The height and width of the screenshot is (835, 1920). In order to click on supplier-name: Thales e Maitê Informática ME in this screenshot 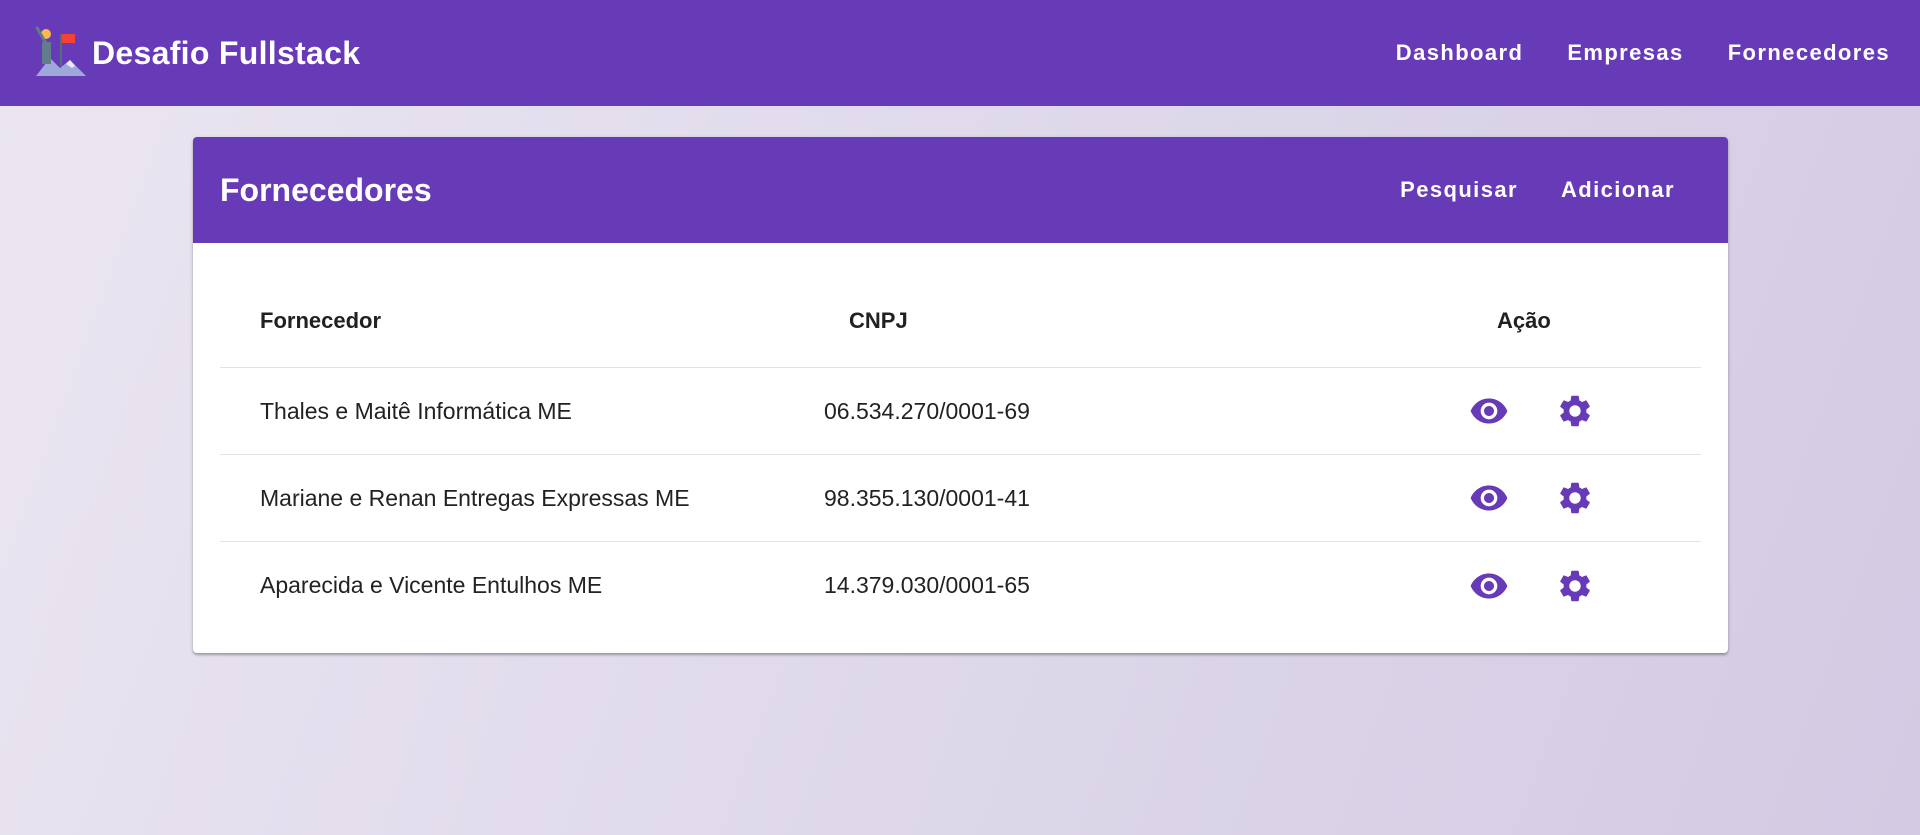, I will do `click(416, 410)`.